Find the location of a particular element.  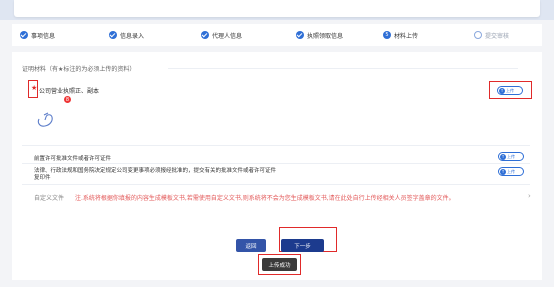

material-label-approval-line2: 复印件 is located at coordinates (42, 178).